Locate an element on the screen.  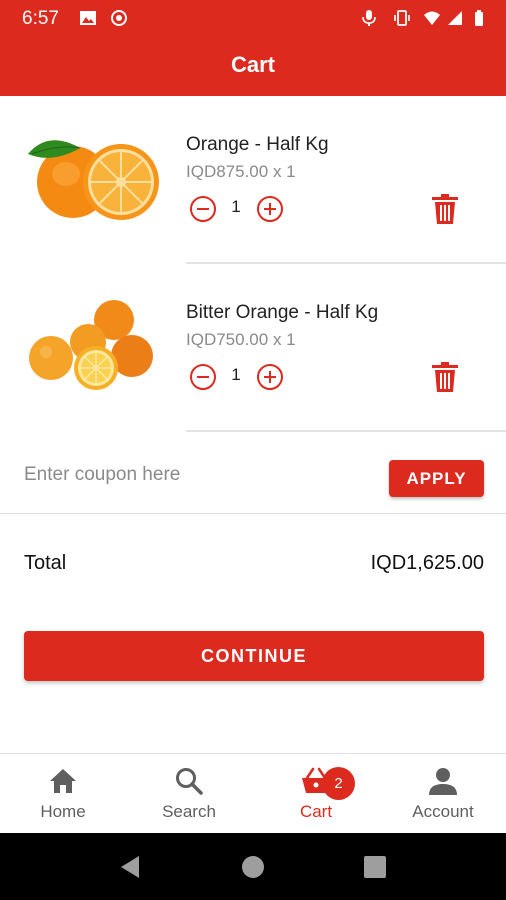
nav-label: Account is located at coordinates (443, 811).